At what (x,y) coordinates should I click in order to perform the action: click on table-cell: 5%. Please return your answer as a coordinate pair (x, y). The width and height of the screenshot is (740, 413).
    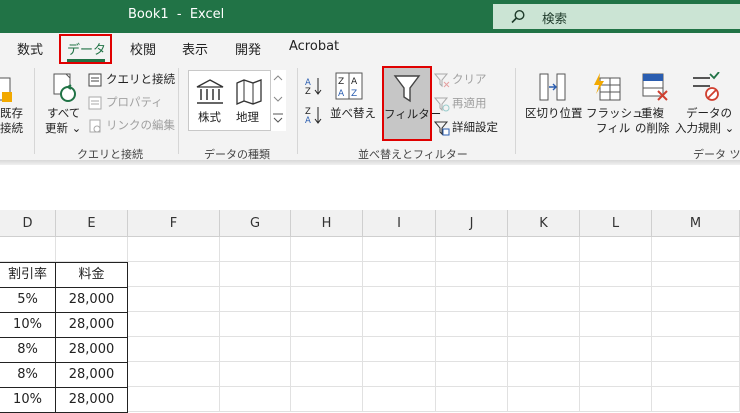
    Looking at the image, I should click on (28, 300).